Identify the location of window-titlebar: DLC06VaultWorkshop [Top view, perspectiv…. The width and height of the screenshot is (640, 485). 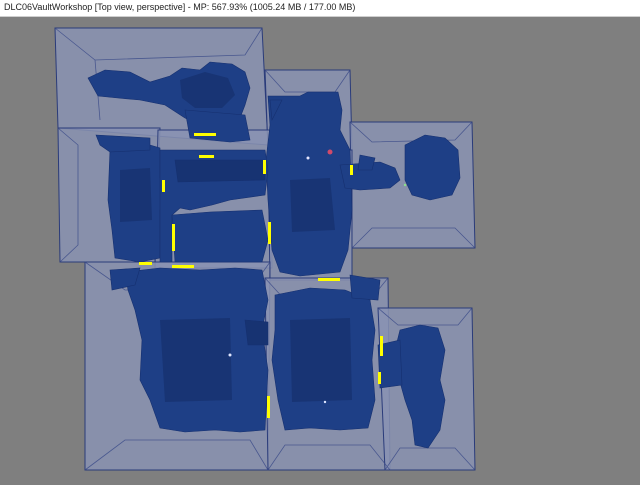
(320, 8).